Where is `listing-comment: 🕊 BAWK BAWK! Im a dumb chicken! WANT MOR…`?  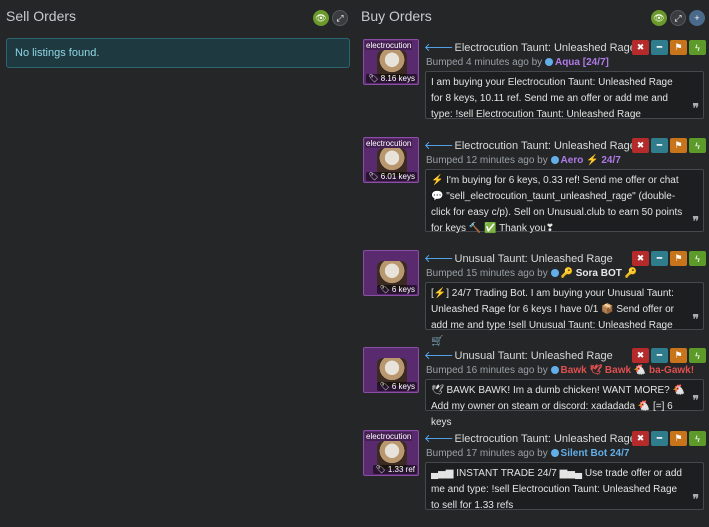
listing-comment: 🕊 BAWK BAWK! Im a dumb chicken! WANT MOR… is located at coordinates (564, 403).